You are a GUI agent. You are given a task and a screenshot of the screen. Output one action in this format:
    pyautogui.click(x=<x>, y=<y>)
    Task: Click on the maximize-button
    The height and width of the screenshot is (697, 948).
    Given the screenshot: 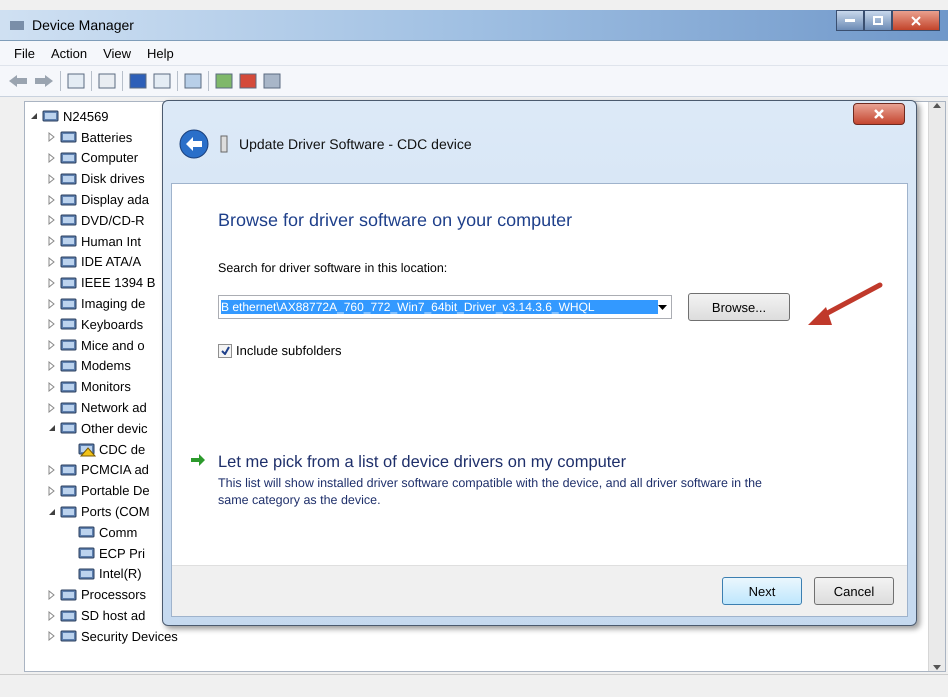 What is the action you would take?
    pyautogui.click(x=878, y=20)
    